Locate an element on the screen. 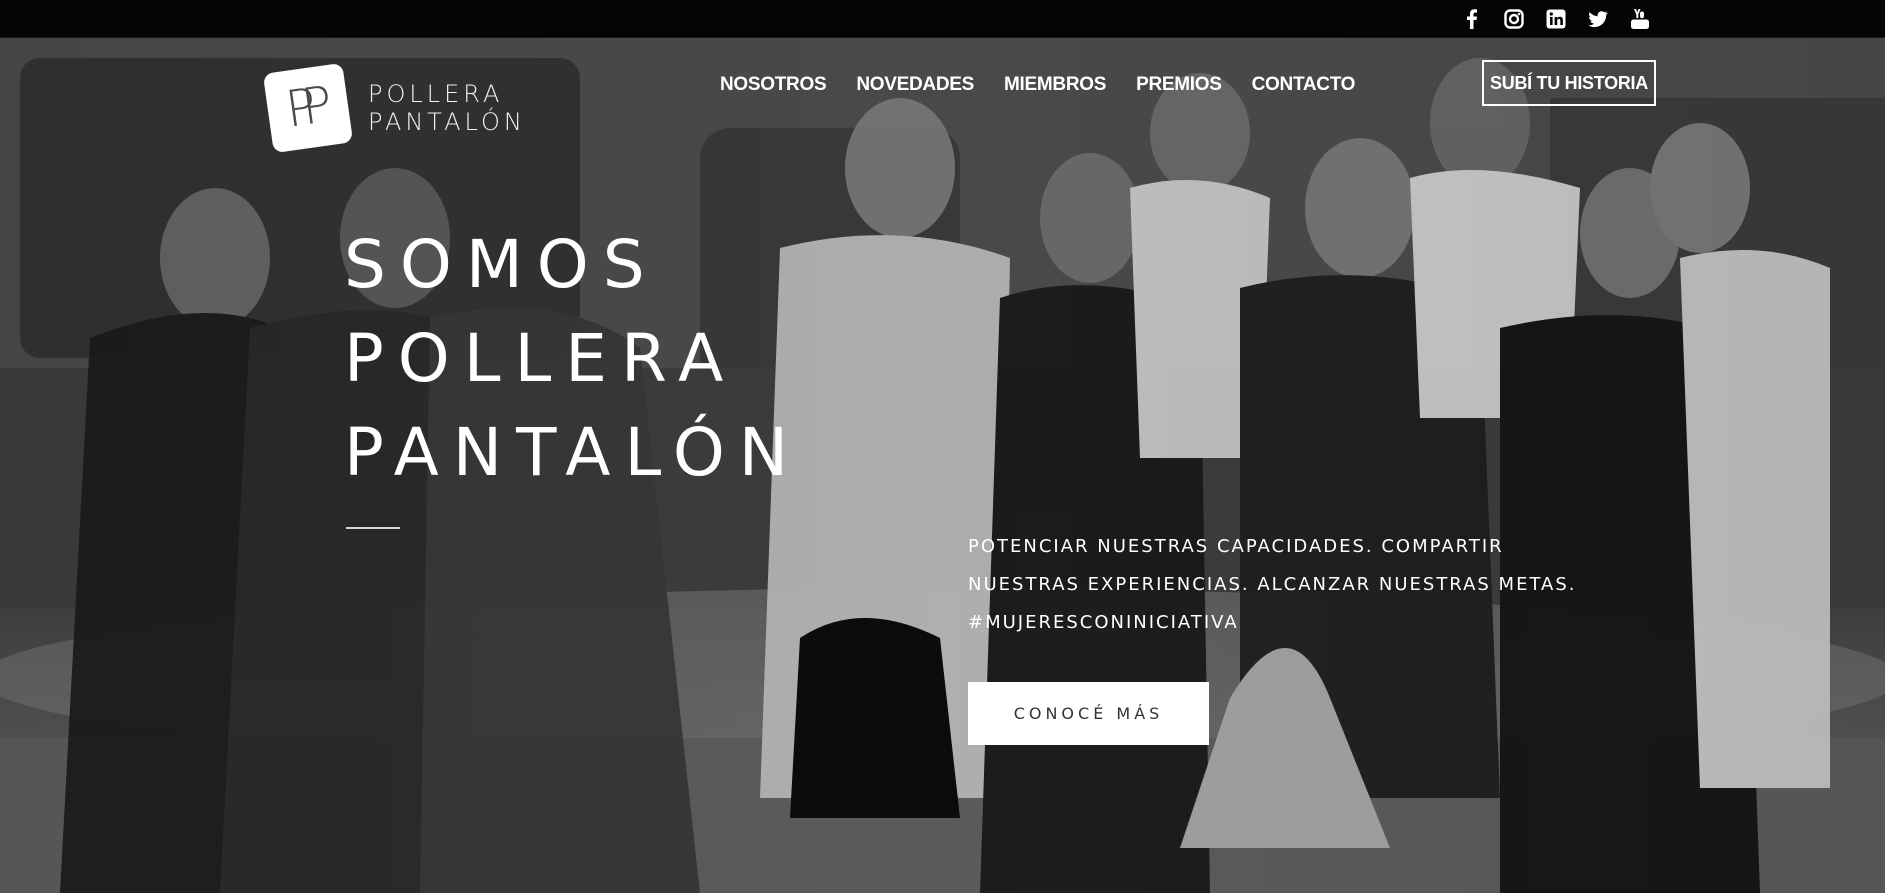 Image resolution: width=1885 pixels, height=893 pixels. twitter-icon is located at coordinates (1598, 19).